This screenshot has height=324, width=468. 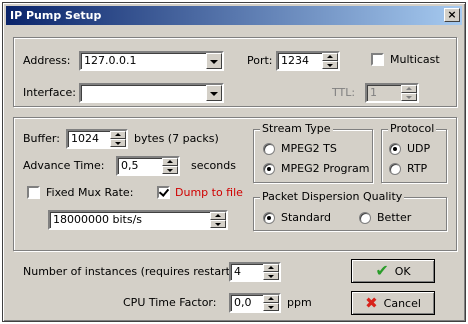 What do you see at coordinates (332, 196) in the screenshot?
I see `packet-dispersion-legend: Packet Dispersion Quality` at bounding box center [332, 196].